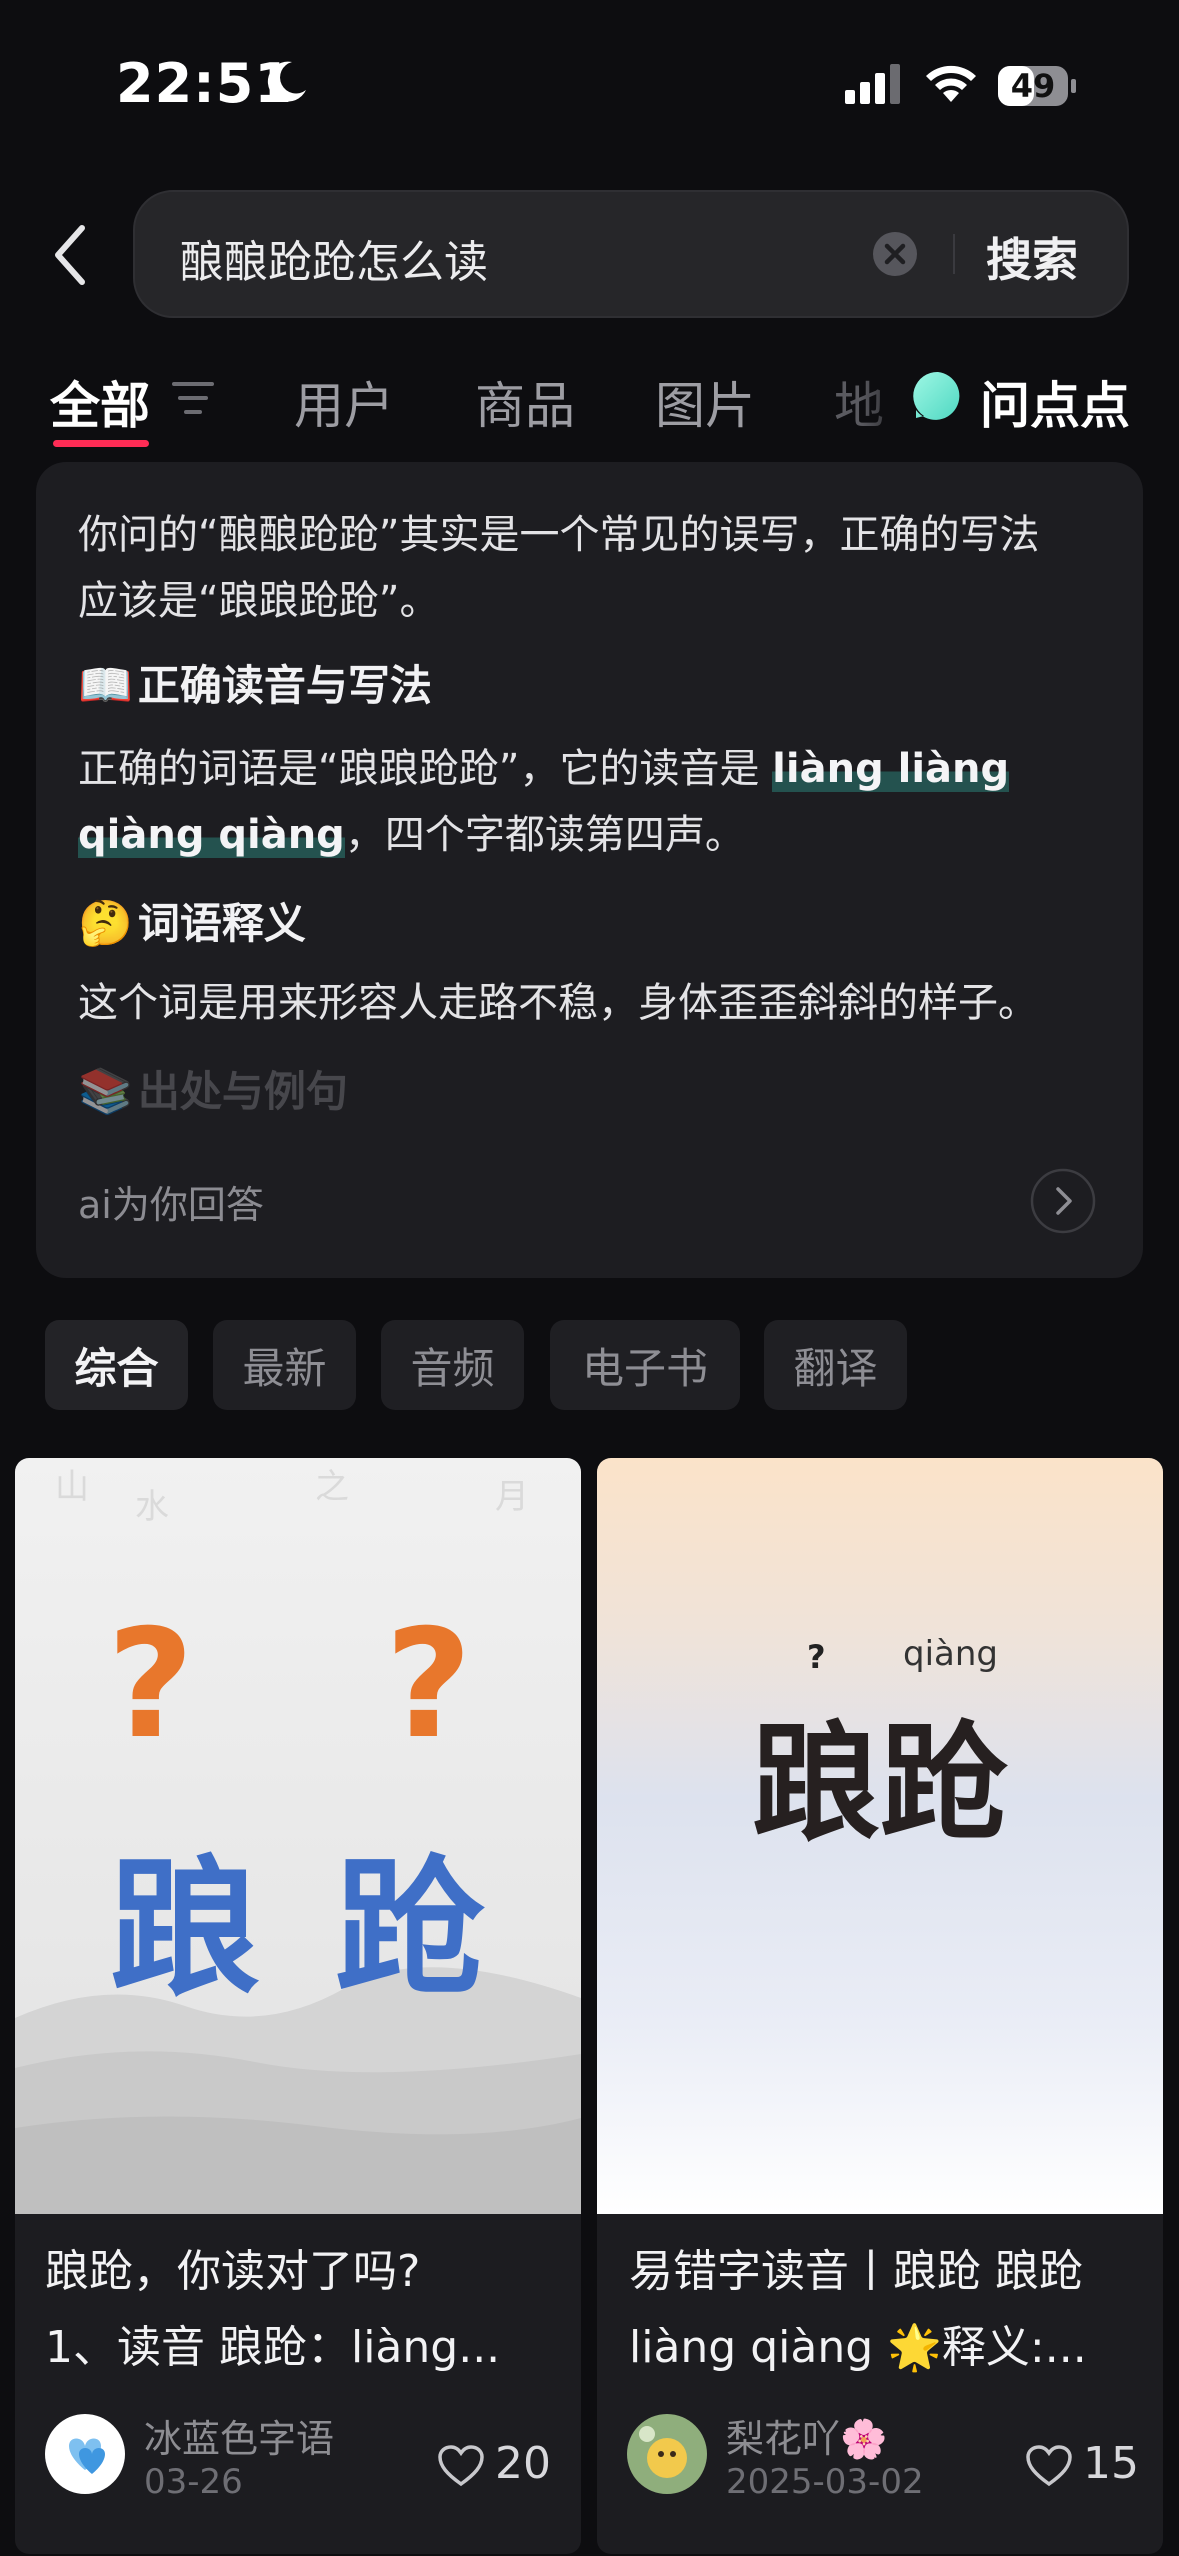 This screenshot has height=2556, width=1179. I want to click on ai-reading-line2: qiàng qiàng，四个字都读第四声。, so click(411, 835).